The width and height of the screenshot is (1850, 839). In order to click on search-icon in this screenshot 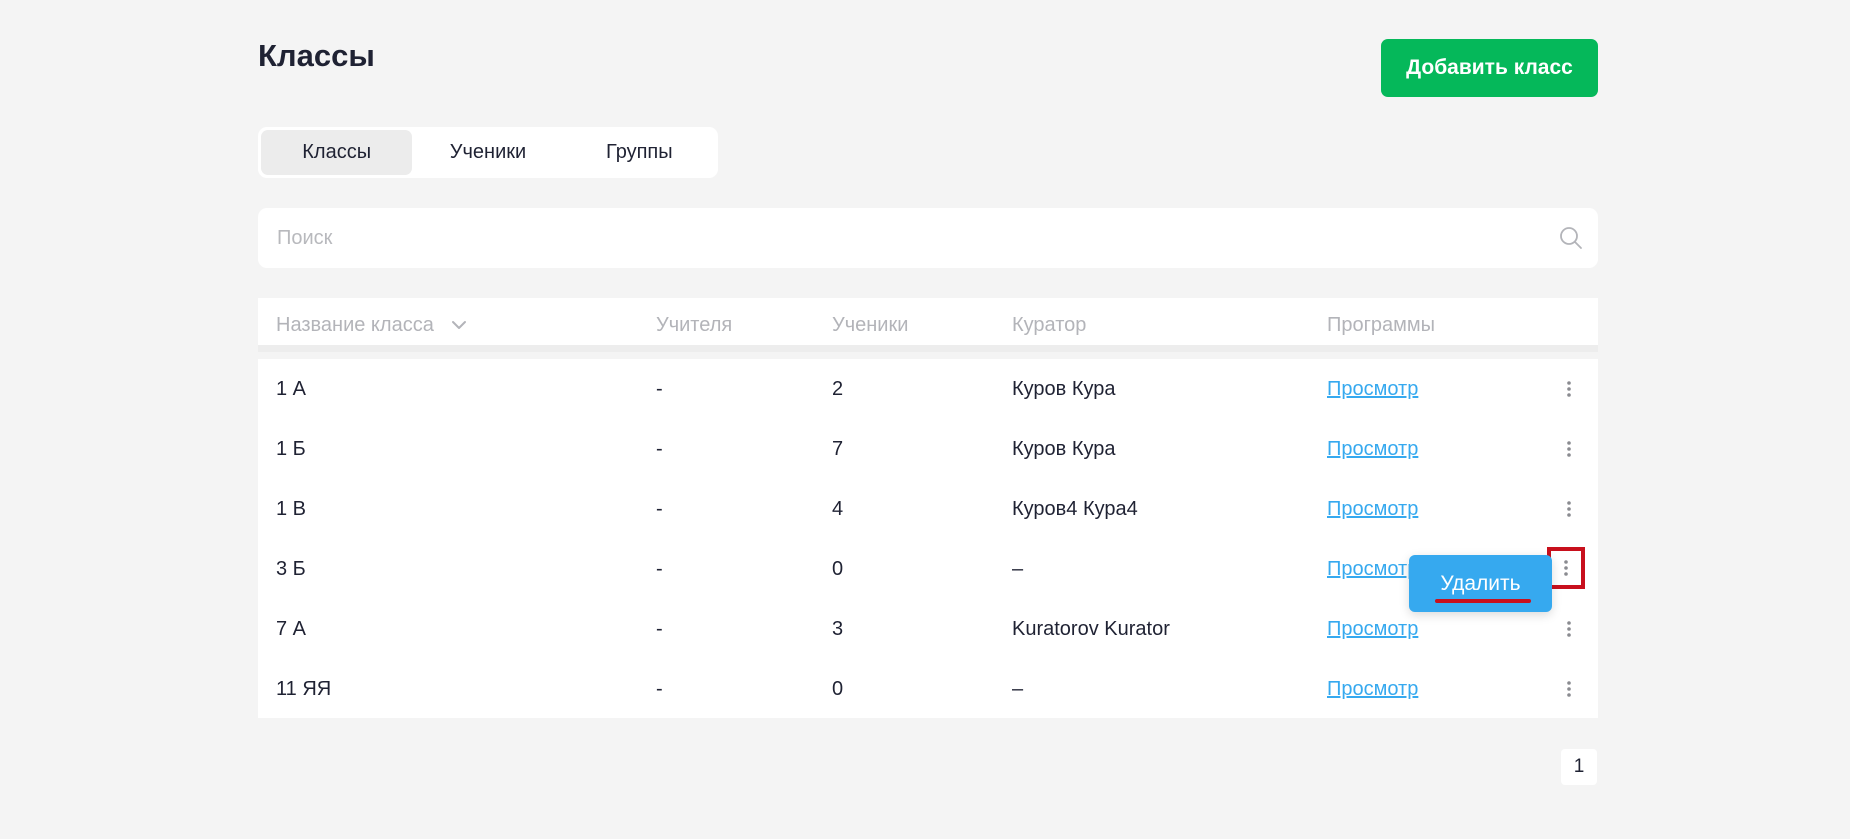, I will do `click(1571, 238)`.